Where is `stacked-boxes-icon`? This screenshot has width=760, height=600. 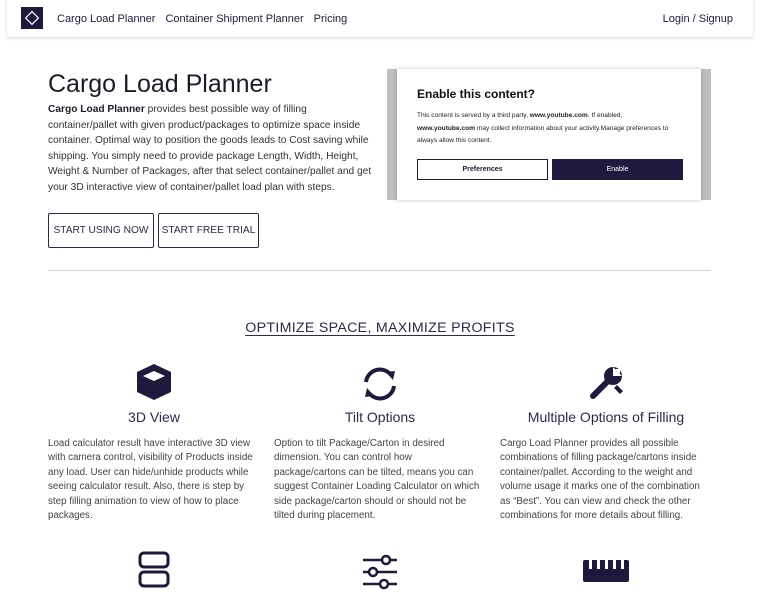
stacked-boxes-icon is located at coordinates (154, 569).